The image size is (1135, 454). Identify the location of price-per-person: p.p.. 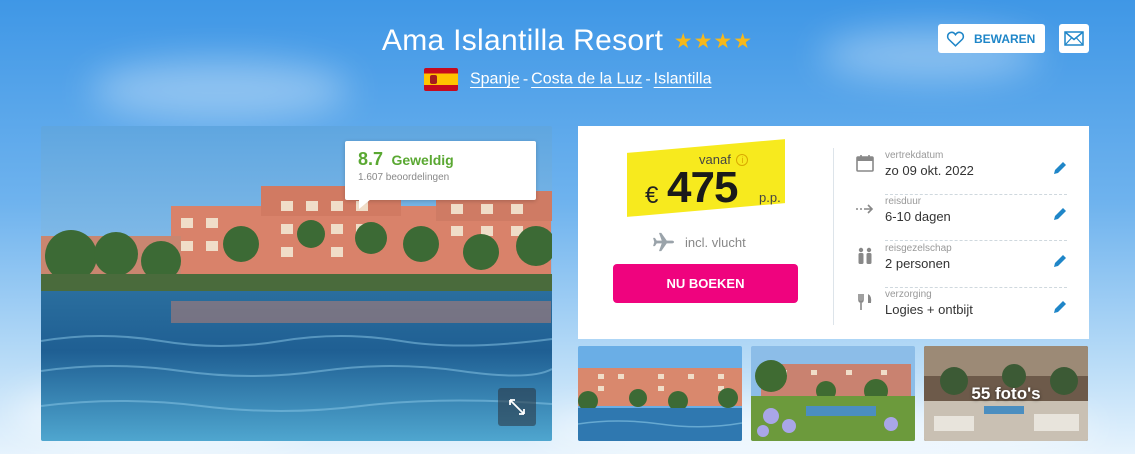
(770, 197).